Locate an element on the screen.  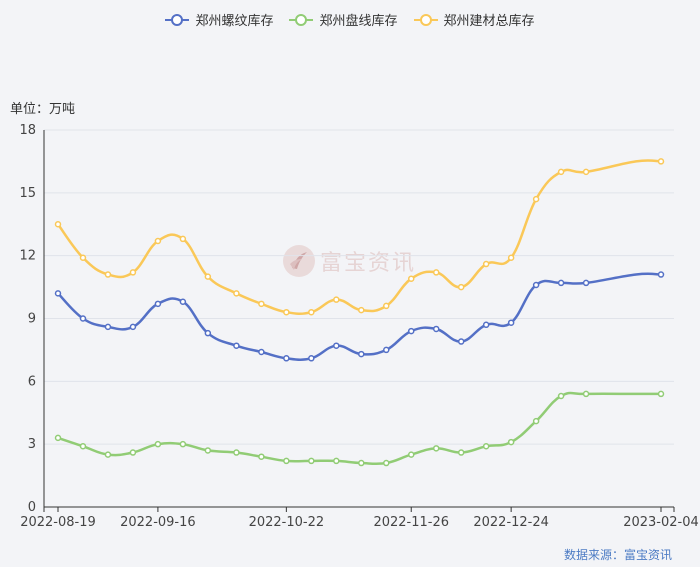
y-tick-label: 18 is located at coordinates (27, 130).